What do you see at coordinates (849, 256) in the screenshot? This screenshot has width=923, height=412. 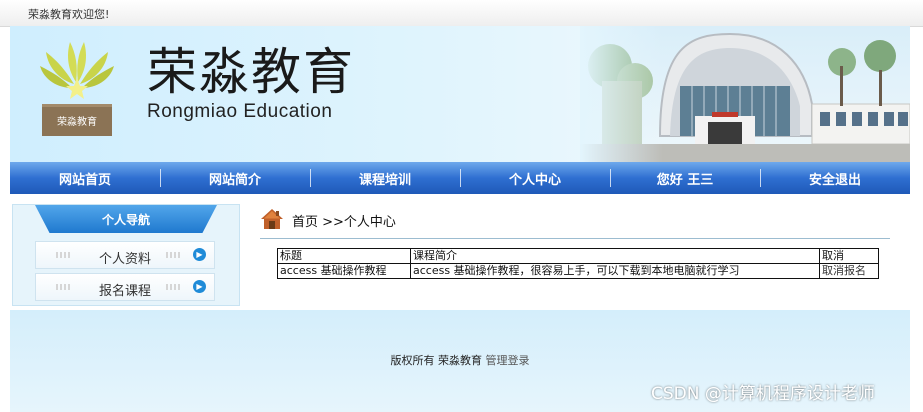 I see `column-header-cancel: 取消` at bounding box center [849, 256].